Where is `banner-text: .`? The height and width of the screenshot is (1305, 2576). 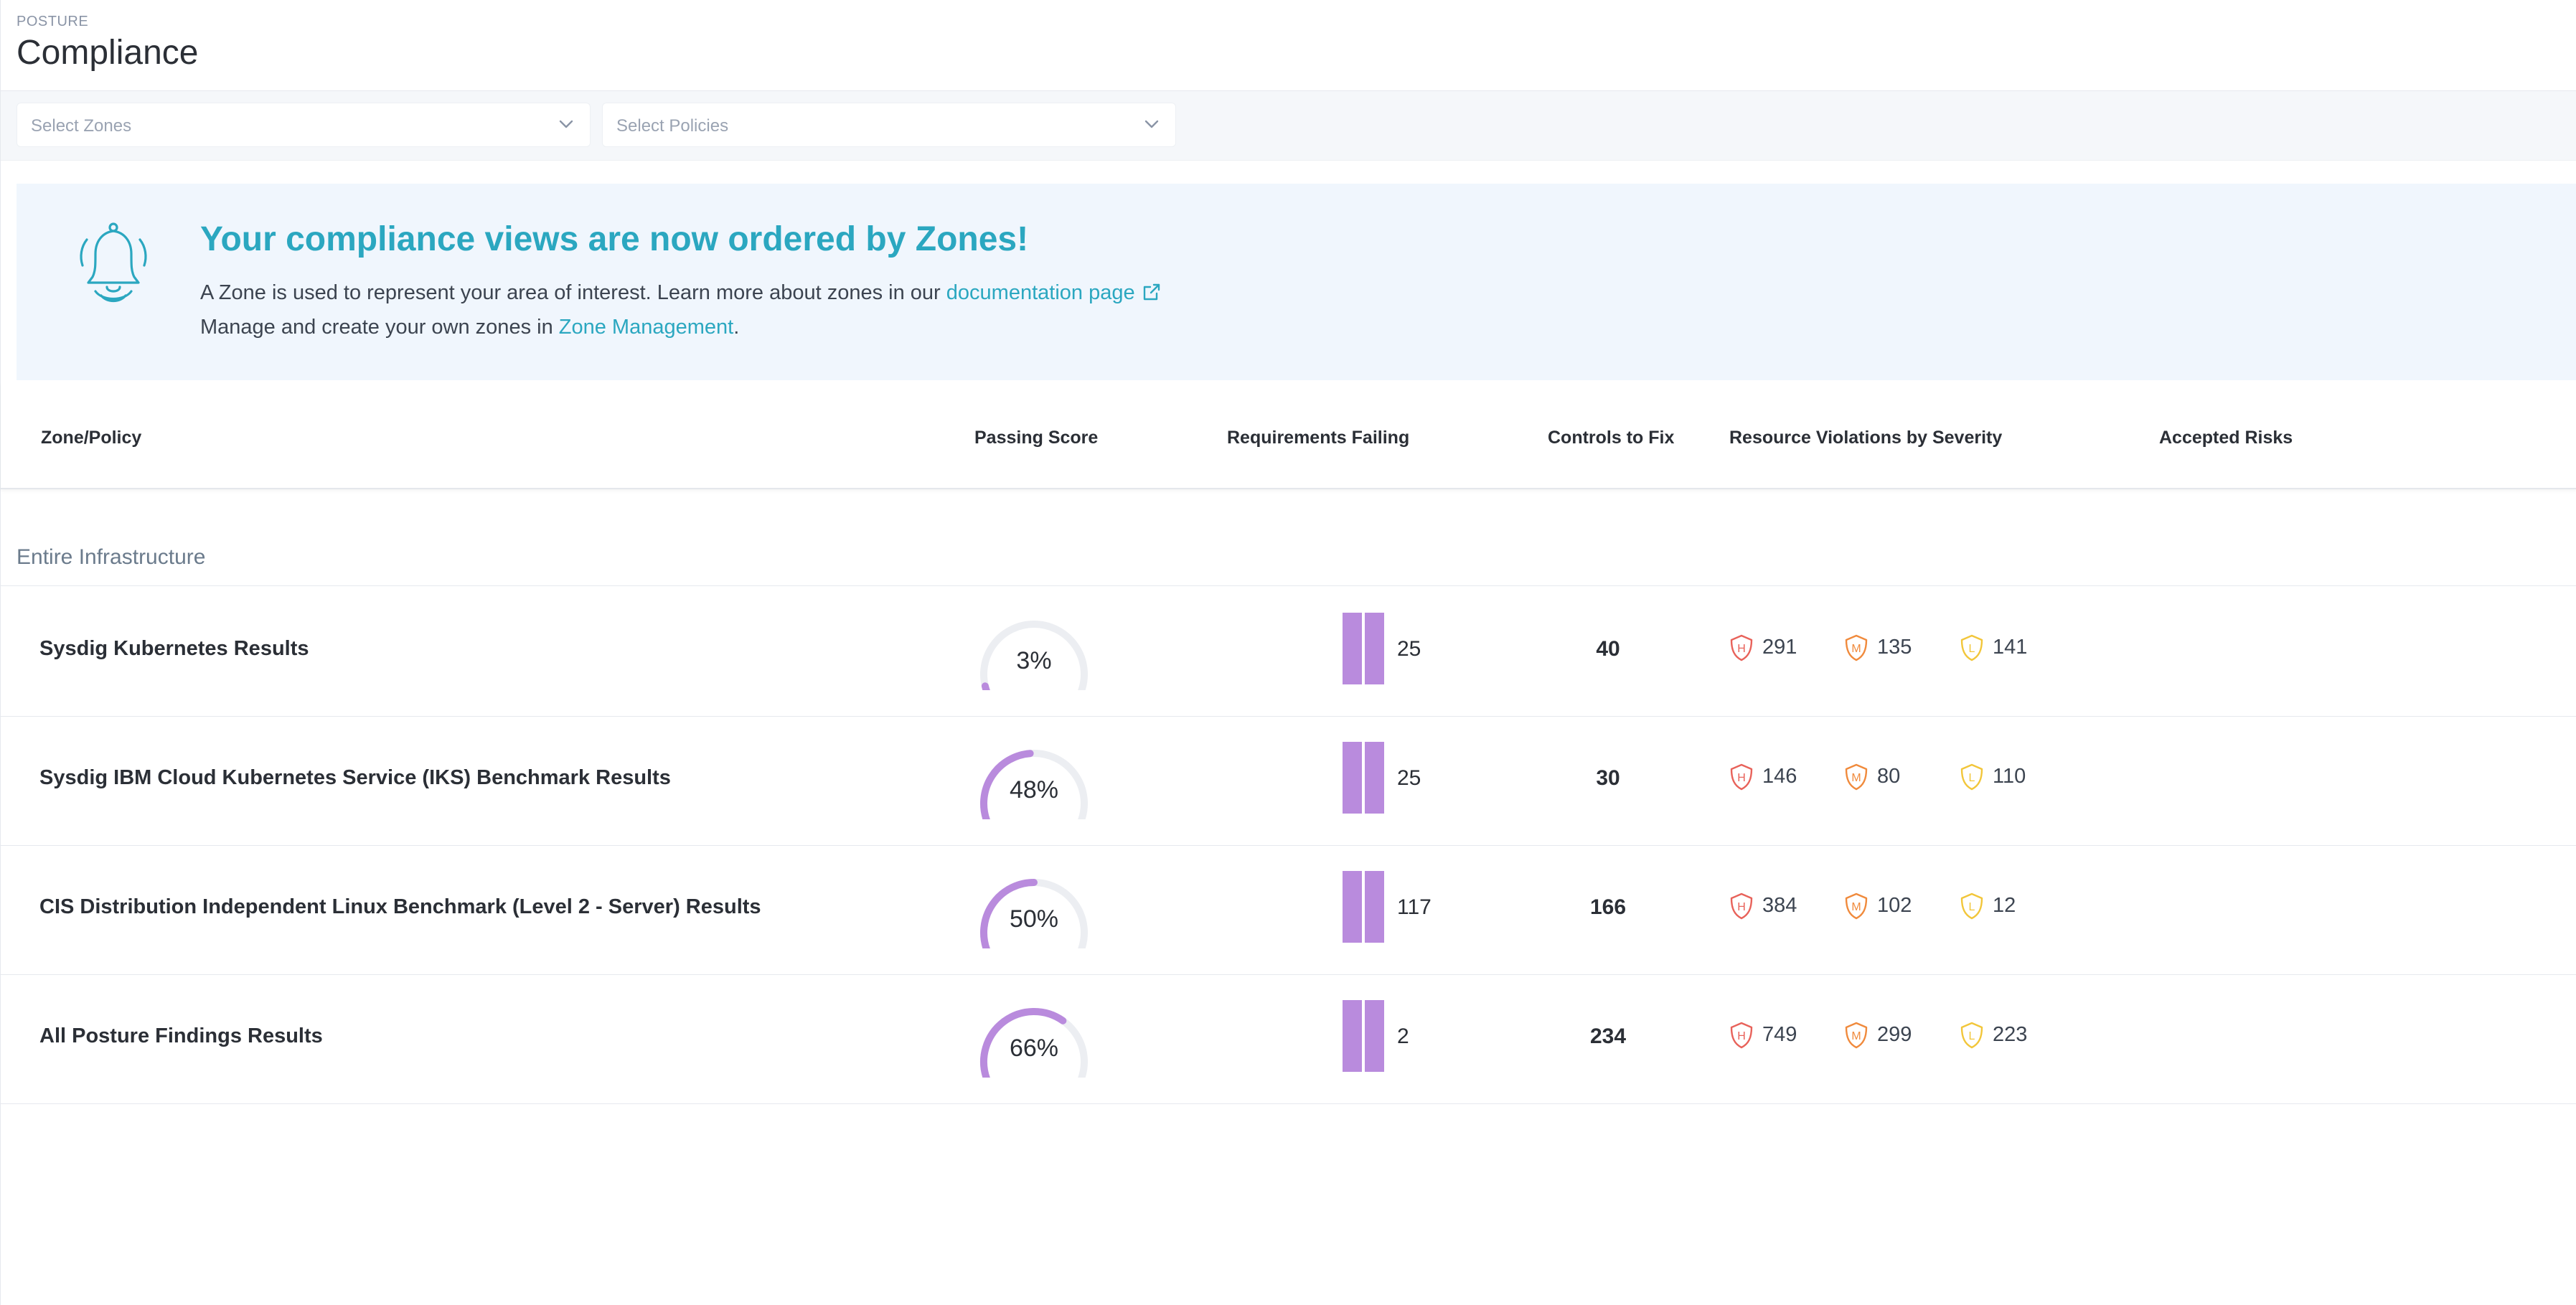
banner-text: . is located at coordinates (736, 327).